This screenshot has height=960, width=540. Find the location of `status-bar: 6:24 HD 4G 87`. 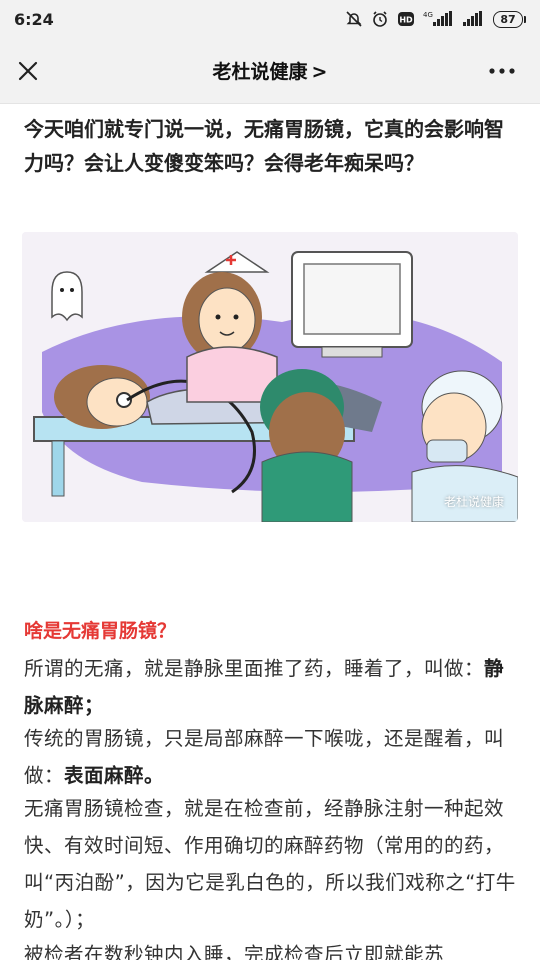

status-bar: 6:24 HD 4G 87 is located at coordinates (270, 19).